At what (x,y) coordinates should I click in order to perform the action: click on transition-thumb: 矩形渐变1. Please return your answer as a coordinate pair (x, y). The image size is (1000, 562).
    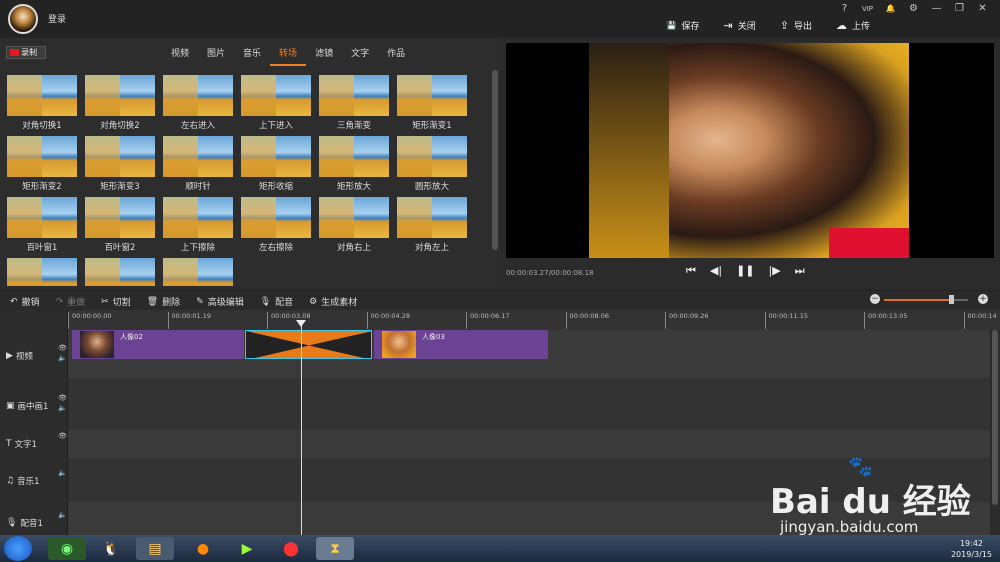
    Looking at the image, I should click on (432, 103).